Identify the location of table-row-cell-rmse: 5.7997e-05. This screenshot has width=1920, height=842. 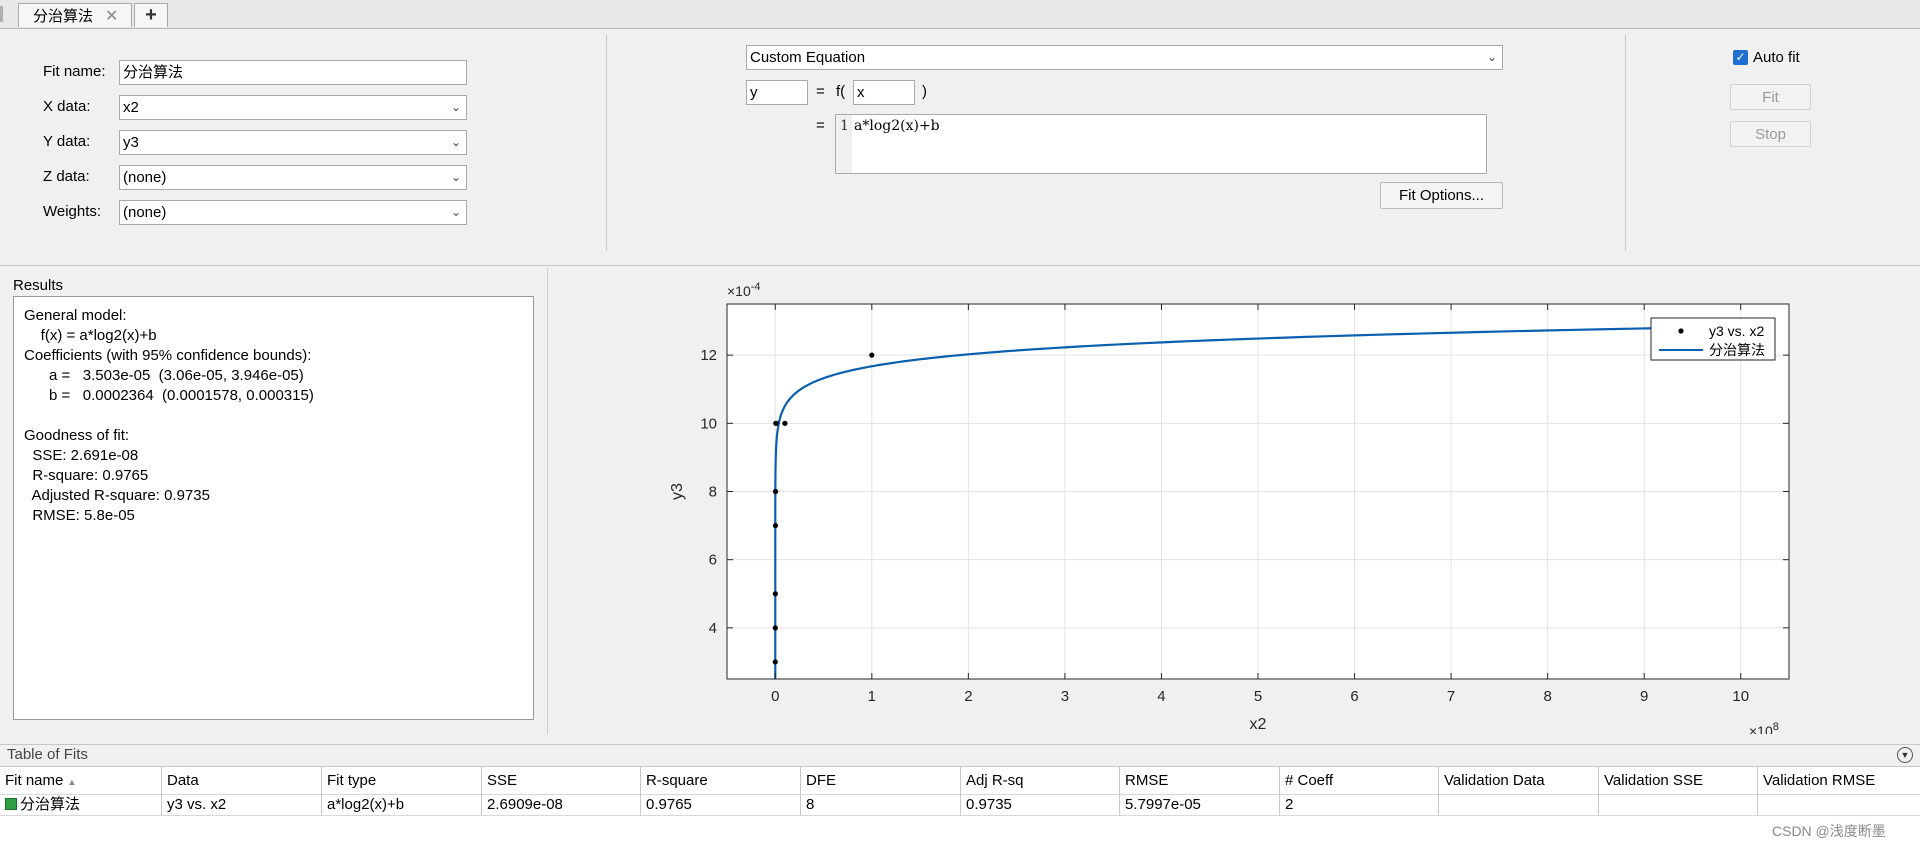
(1200, 805).